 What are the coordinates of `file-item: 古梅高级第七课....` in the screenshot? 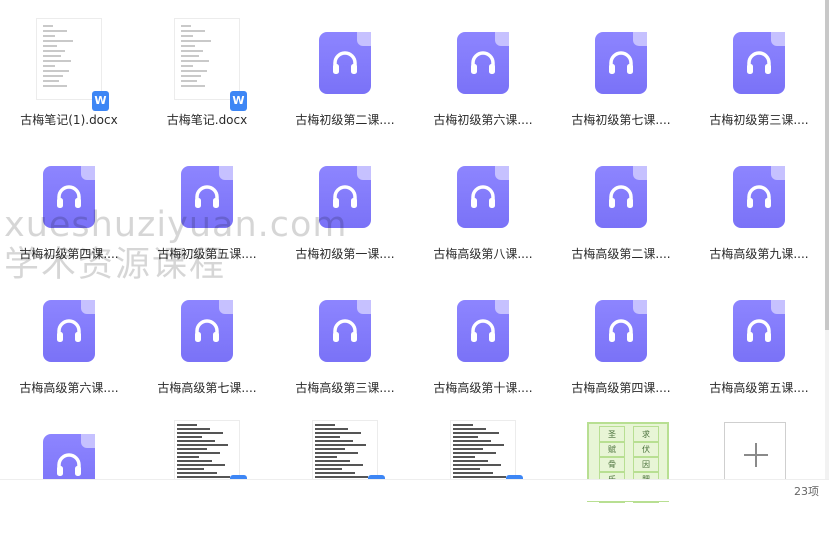 It's located at (207, 345).